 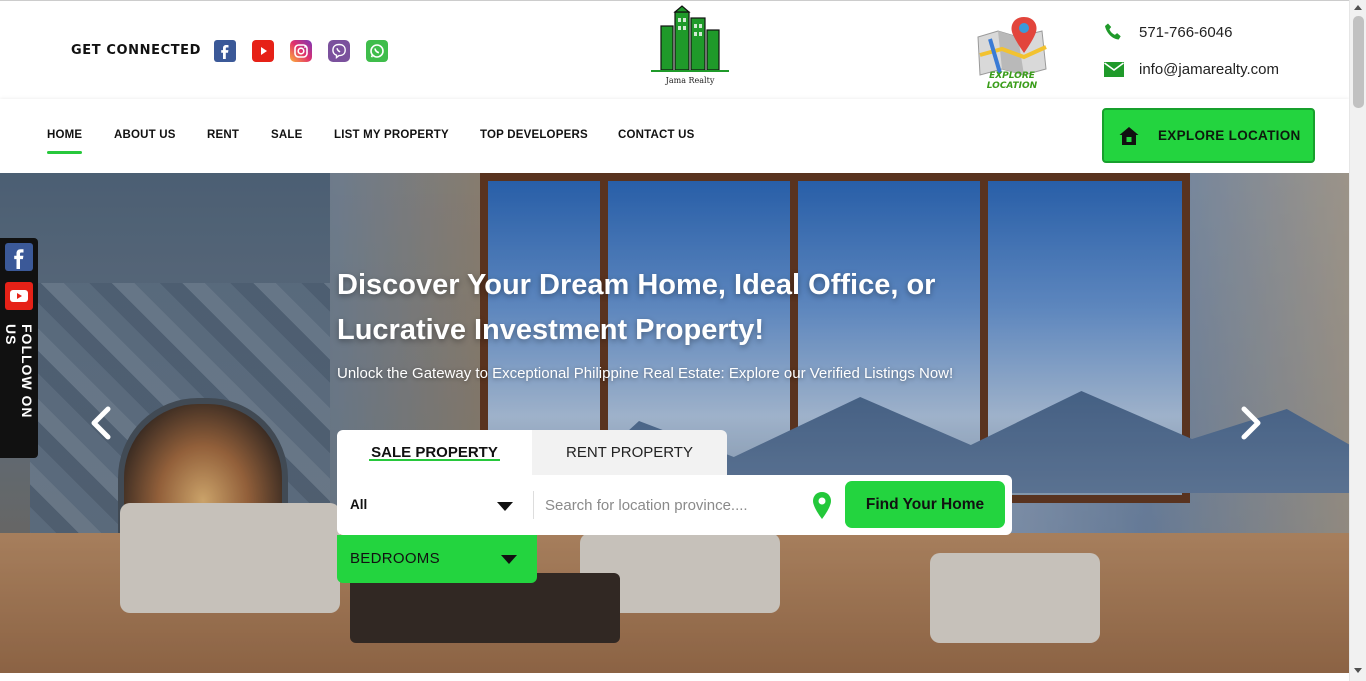 What do you see at coordinates (1358, 670) in the screenshot?
I see `scroll-down-arrow-icon` at bounding box center [1358, 670].